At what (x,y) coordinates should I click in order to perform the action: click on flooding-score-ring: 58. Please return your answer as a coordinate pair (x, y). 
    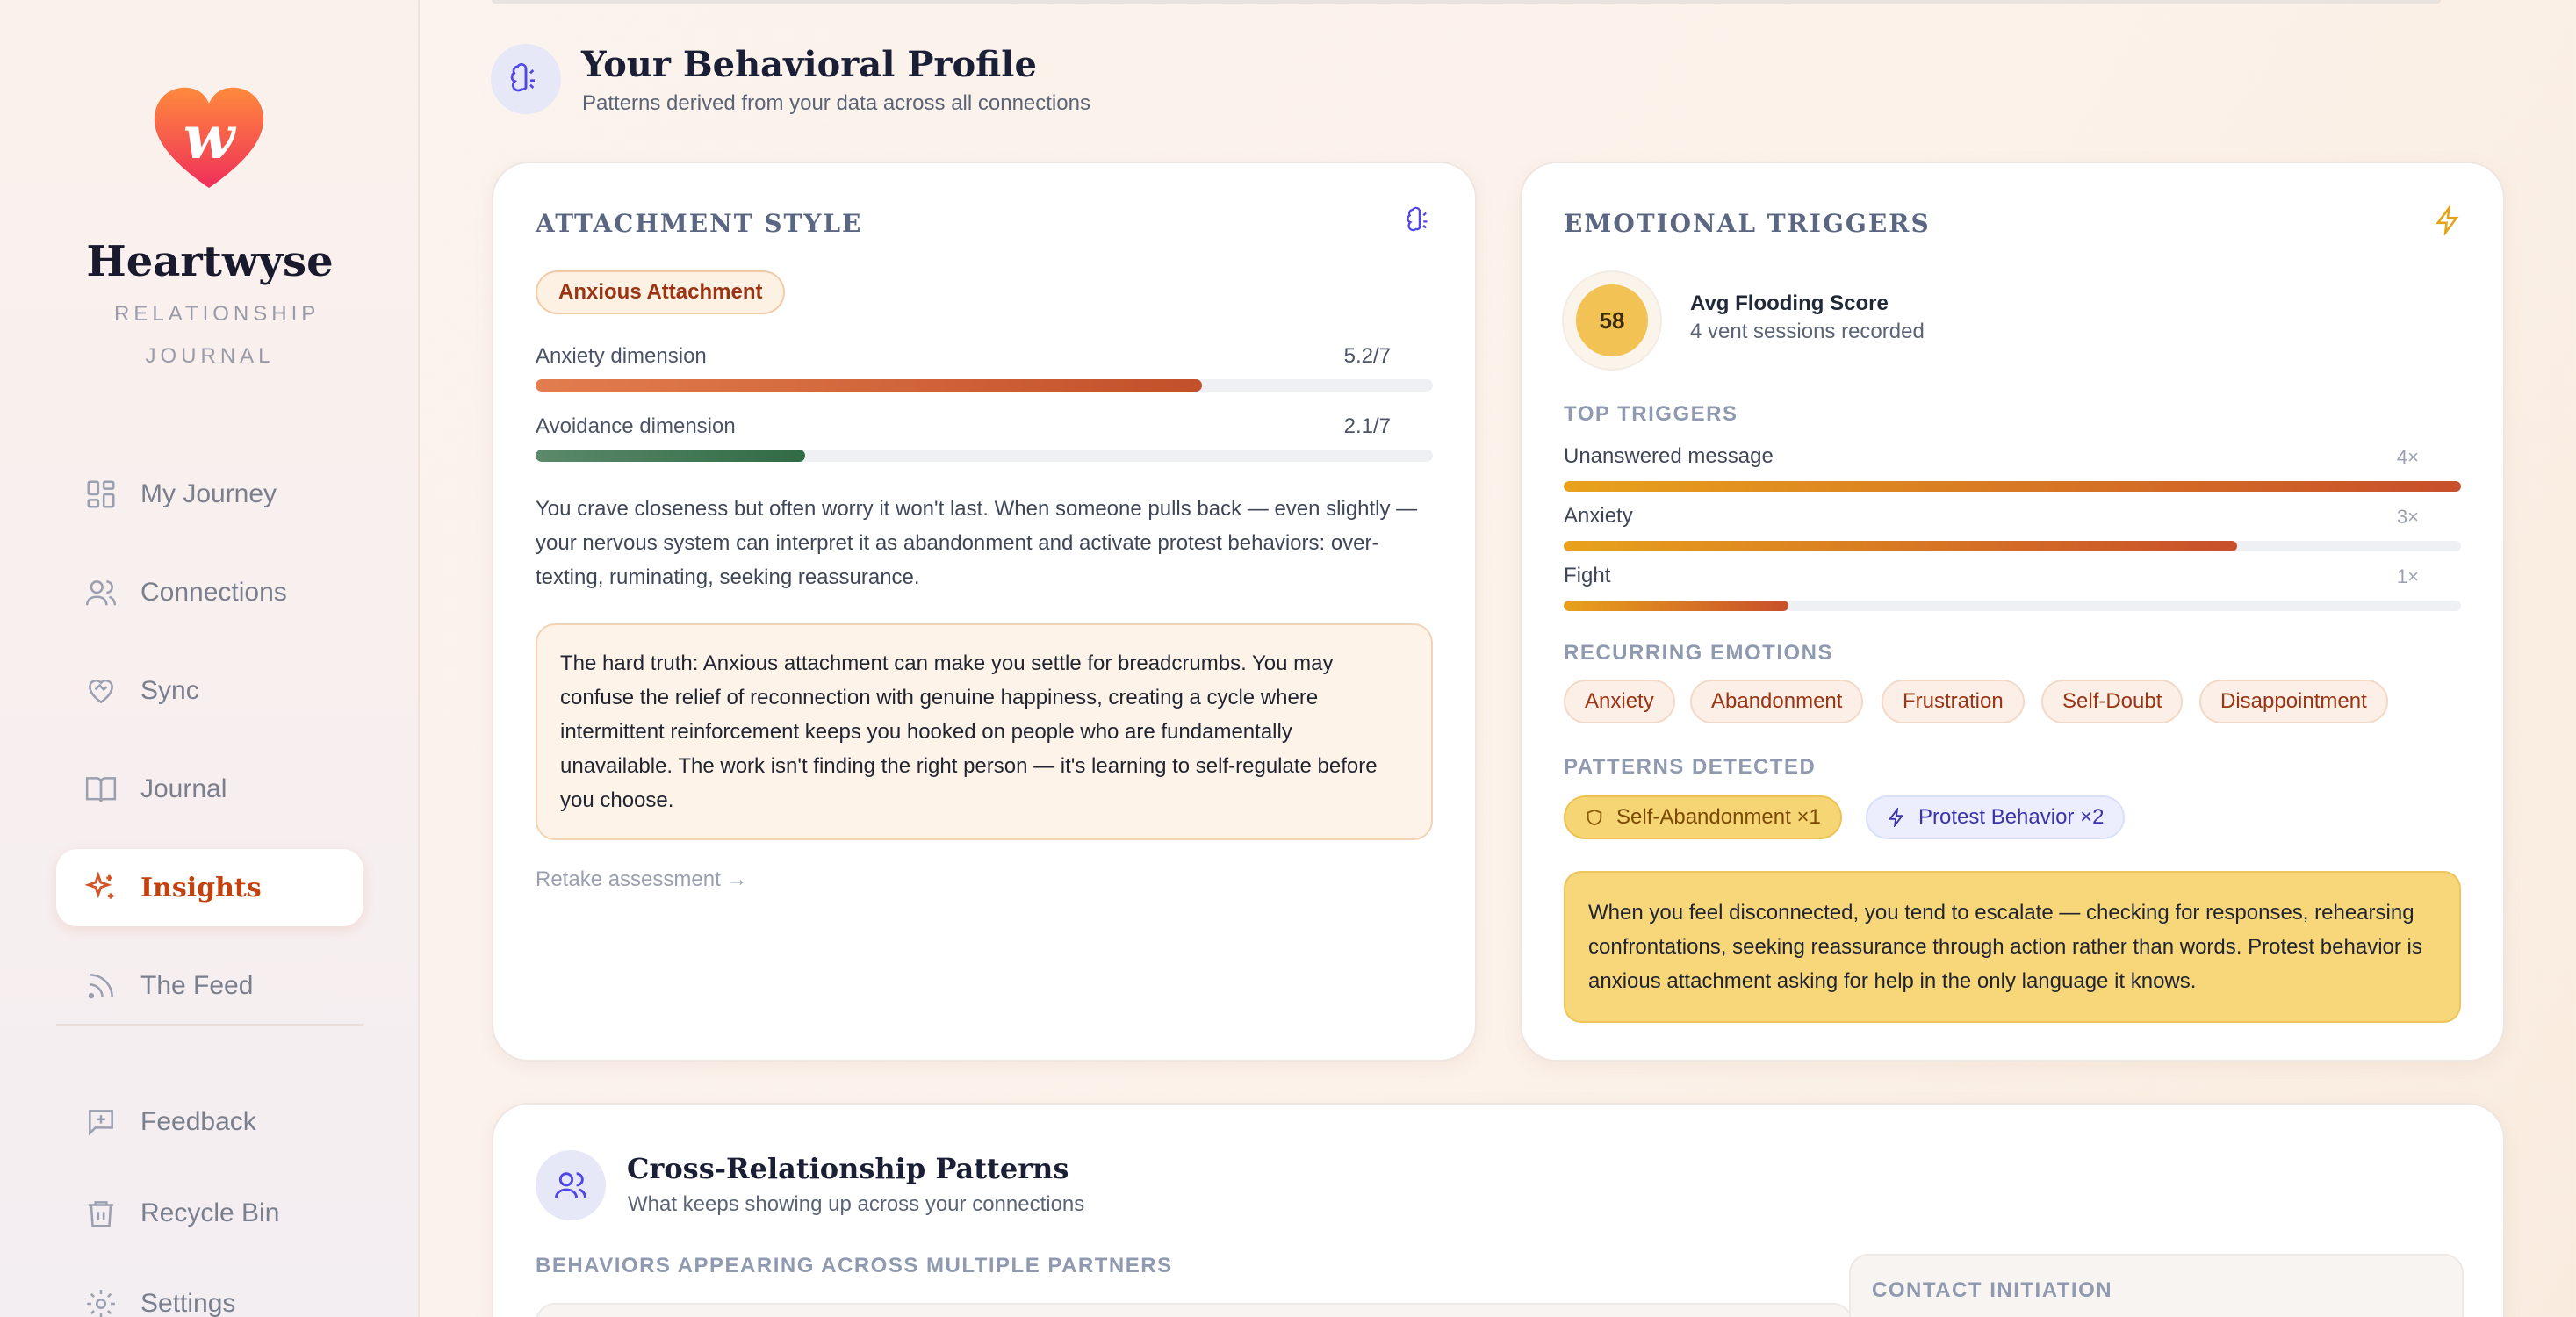
    Looking at the image, I should click on (1612, 320).